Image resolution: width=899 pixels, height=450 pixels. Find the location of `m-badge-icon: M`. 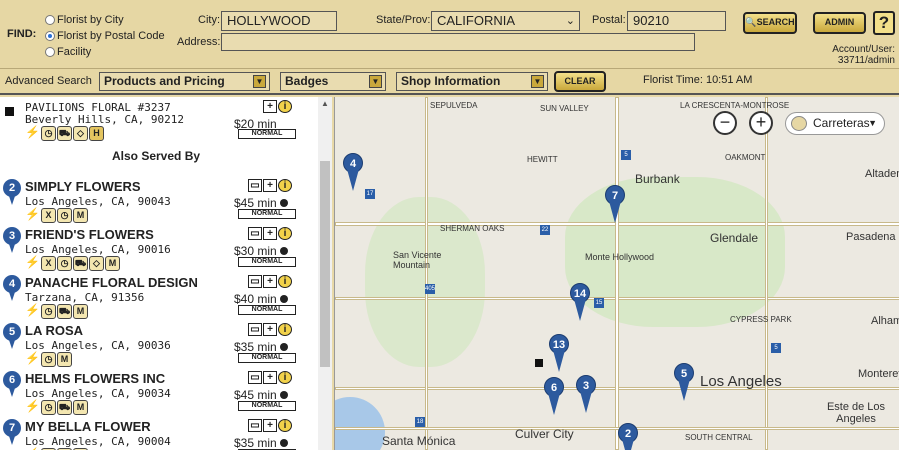

m-badge-icon: M is located at coordinates (112, 263).